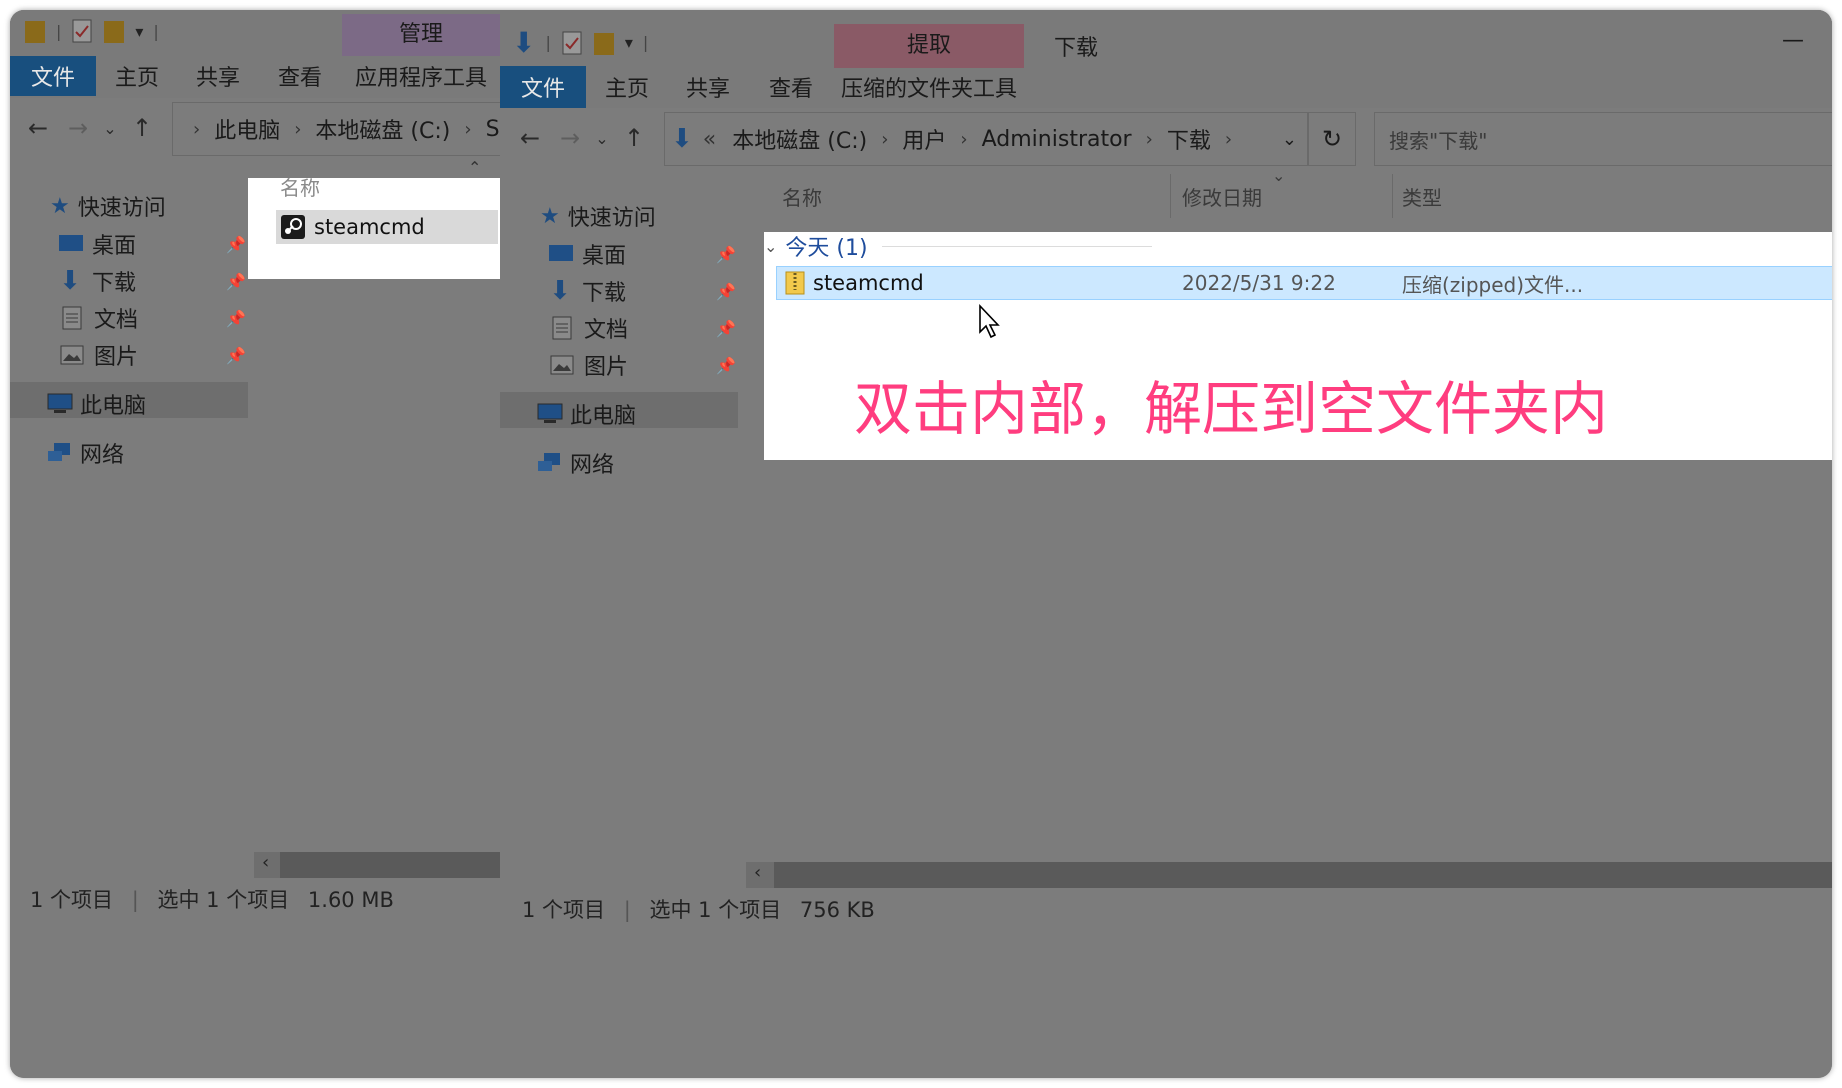 The height and width of the screenshot is (1088, 1842). What do you see at coordinates (71, 243) in the screenshot?
I see `desktop-icon` at bounding box center [71, 243].